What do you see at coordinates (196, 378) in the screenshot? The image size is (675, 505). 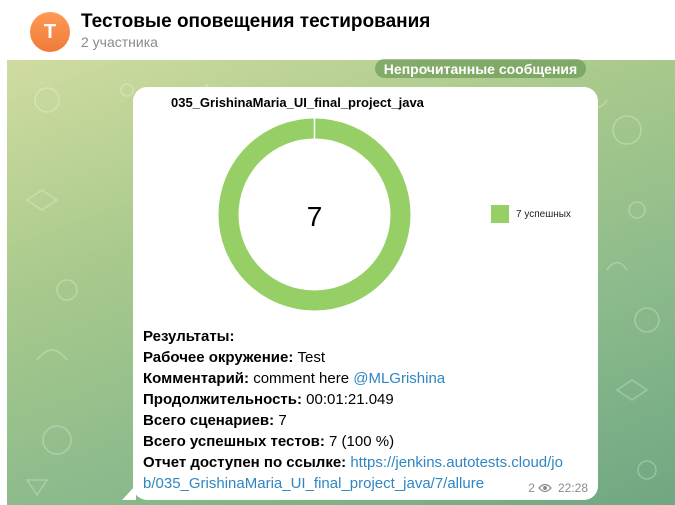 I see `comment-label: Комментарий:` at bounding box center [196, 378].